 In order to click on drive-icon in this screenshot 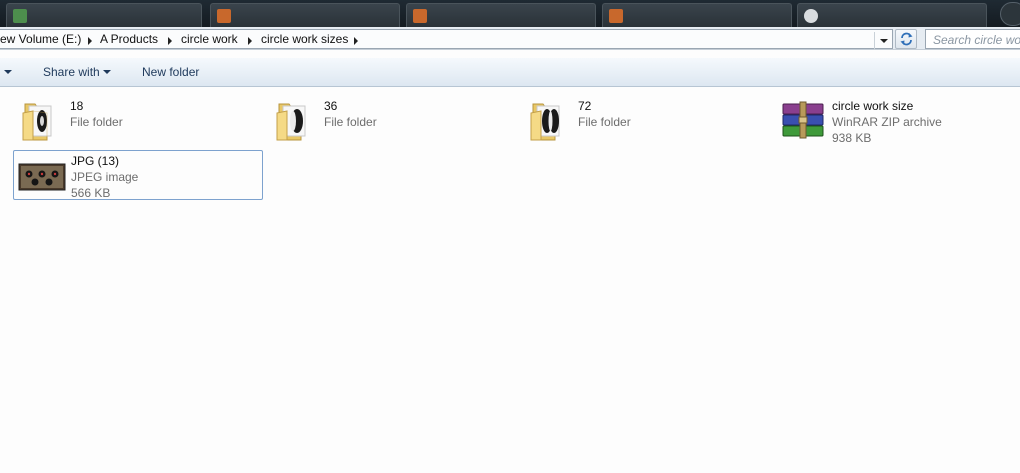, I will do `click(20, 16)`.